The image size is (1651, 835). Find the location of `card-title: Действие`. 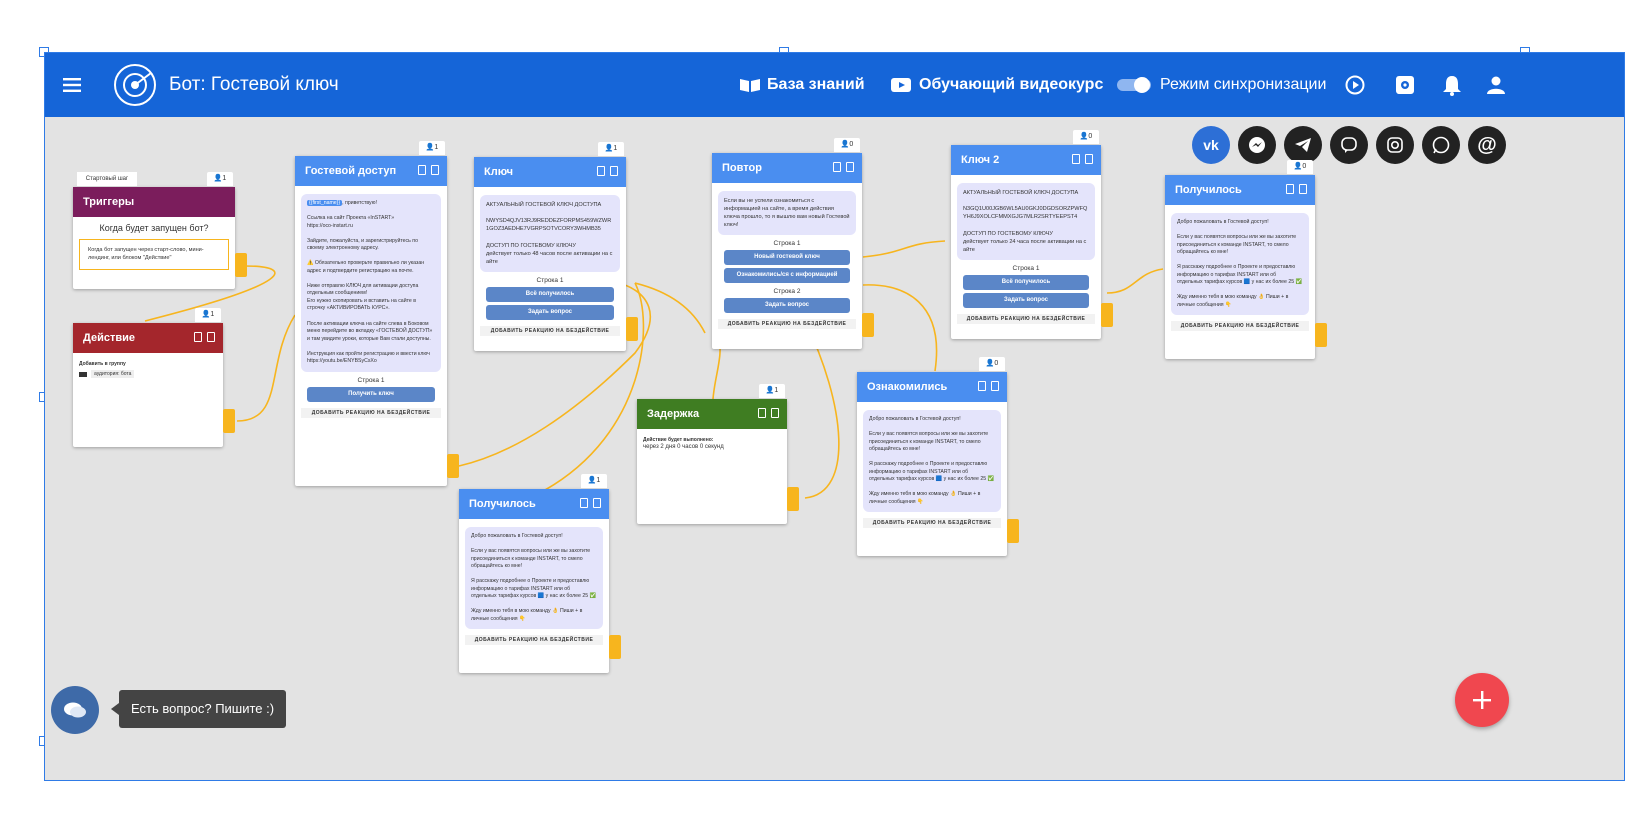

card-title: Действие is located at coordinates (109, 338).